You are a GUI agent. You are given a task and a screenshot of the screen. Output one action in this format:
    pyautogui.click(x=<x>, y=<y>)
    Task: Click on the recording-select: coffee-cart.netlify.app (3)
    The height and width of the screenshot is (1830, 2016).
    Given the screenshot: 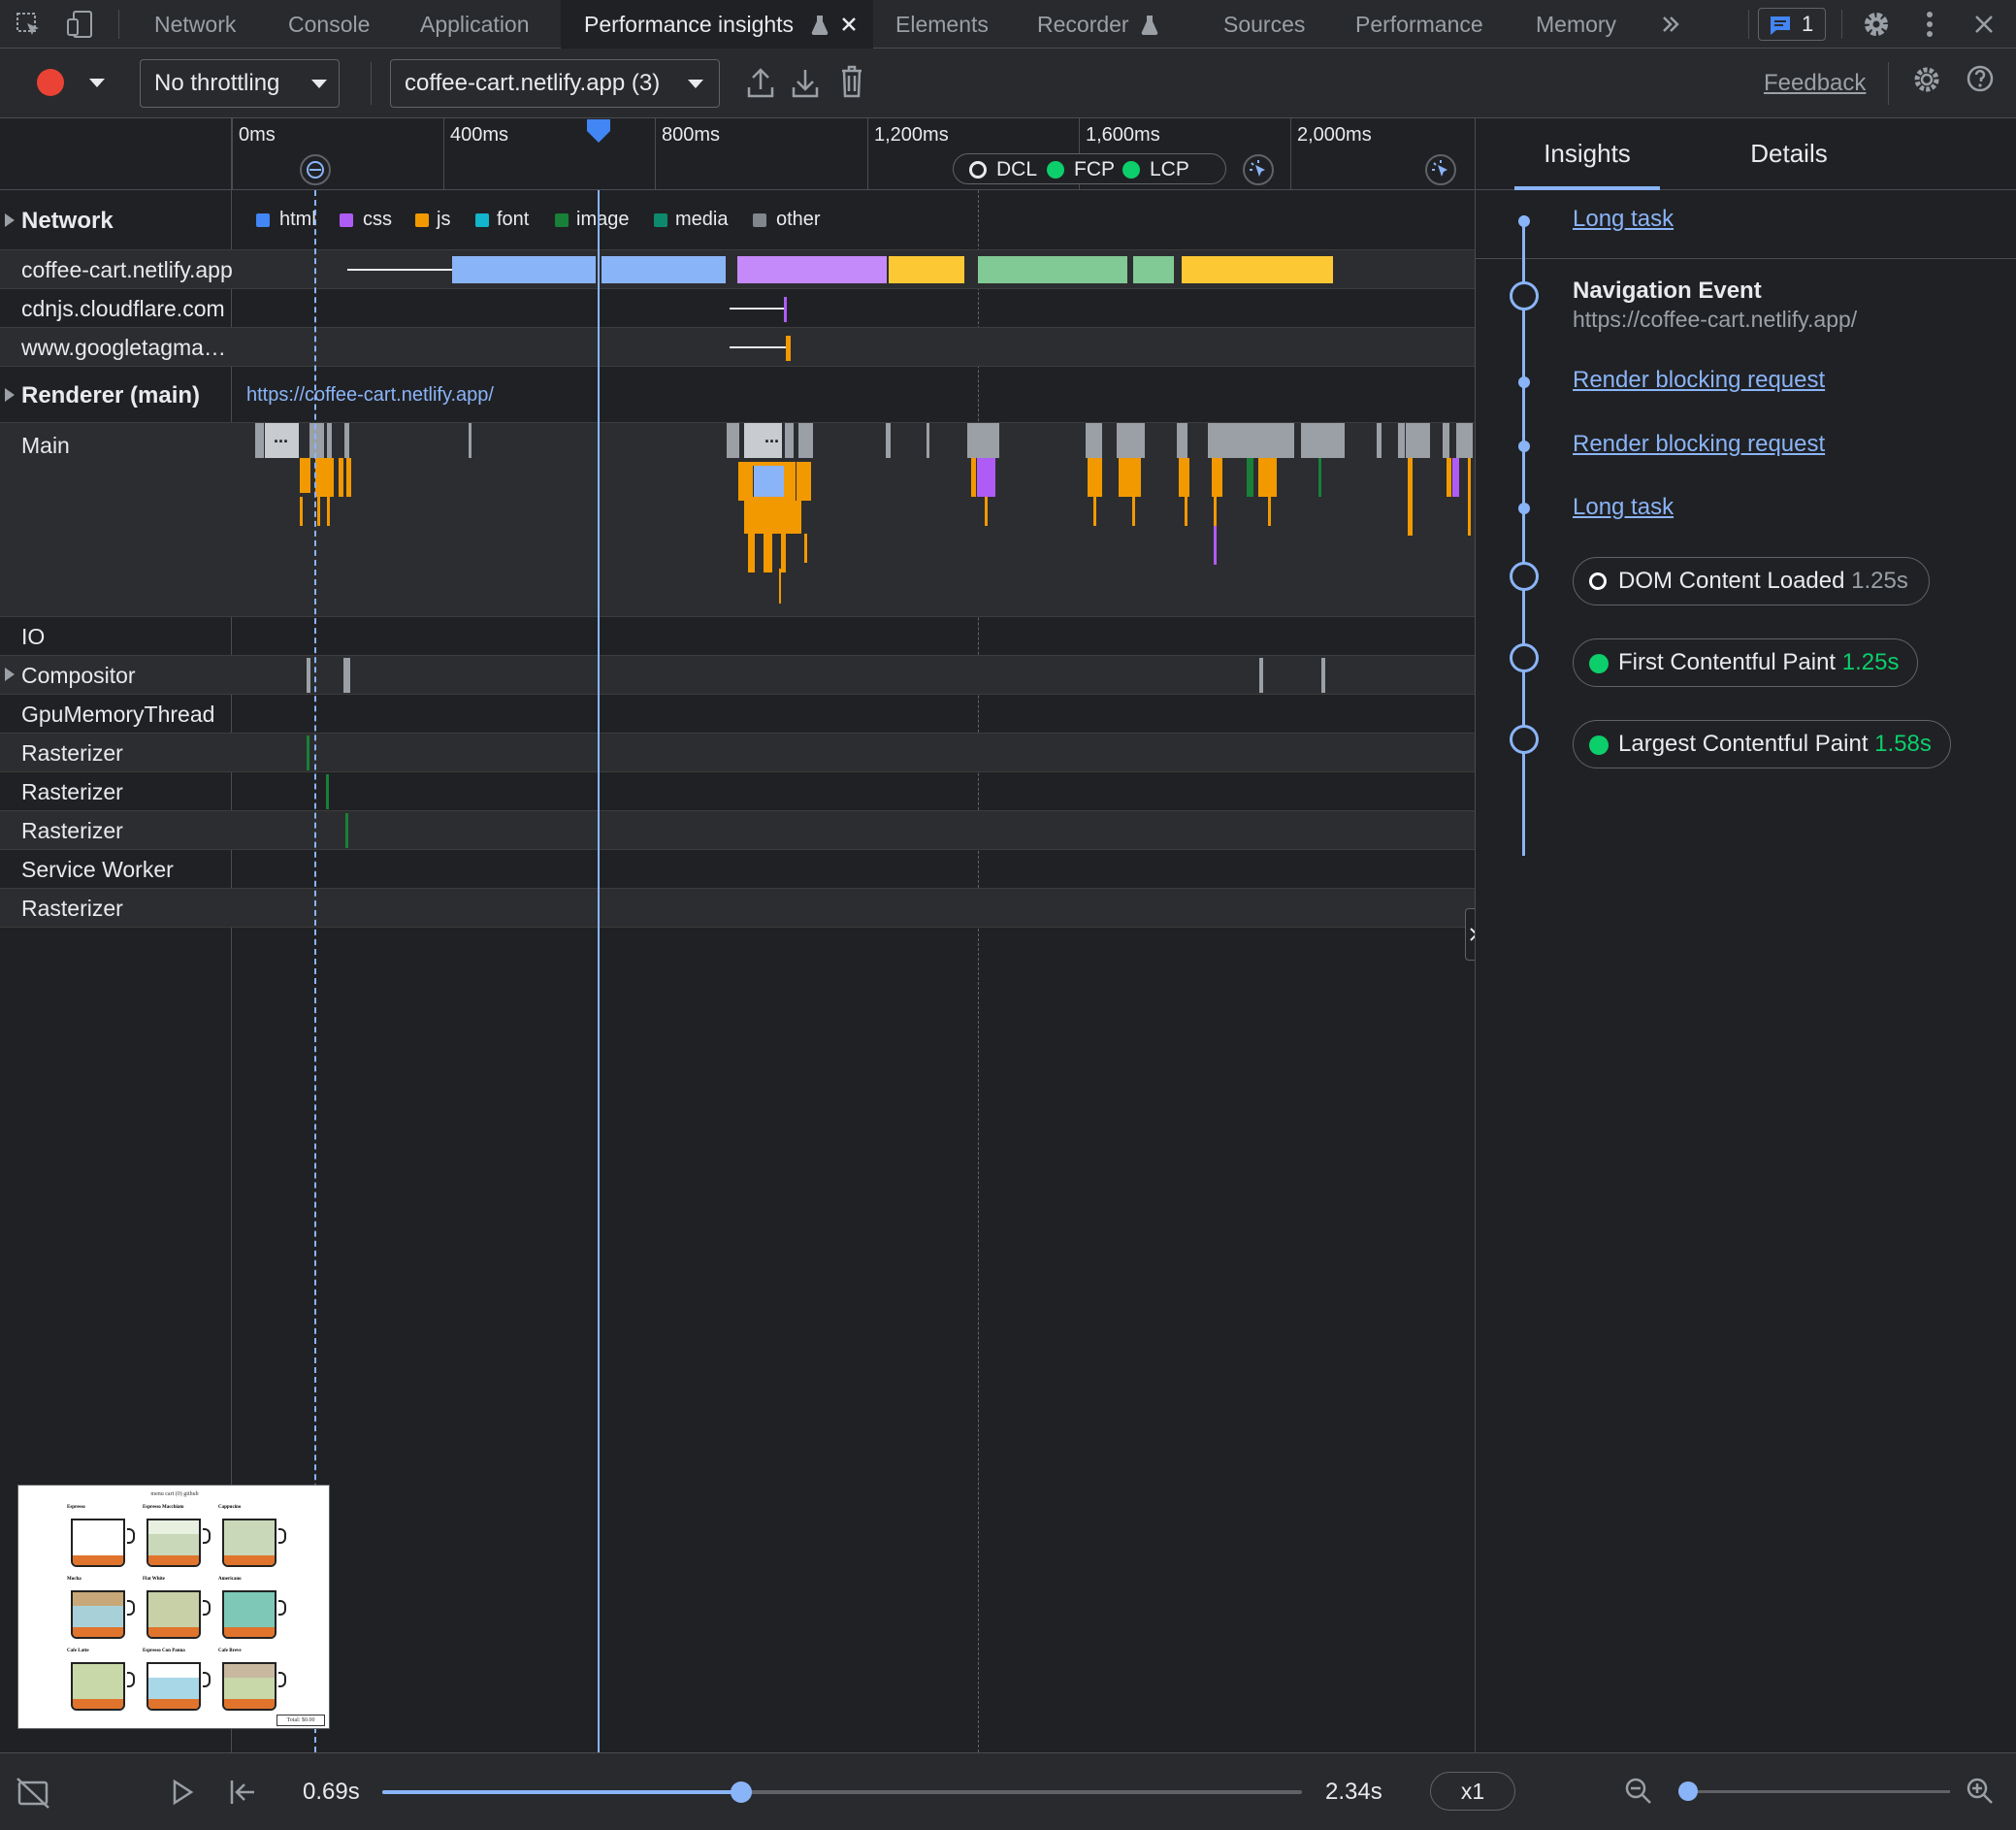 What is the action you would take?
    pyautogui.click(x=555, y=83)
    